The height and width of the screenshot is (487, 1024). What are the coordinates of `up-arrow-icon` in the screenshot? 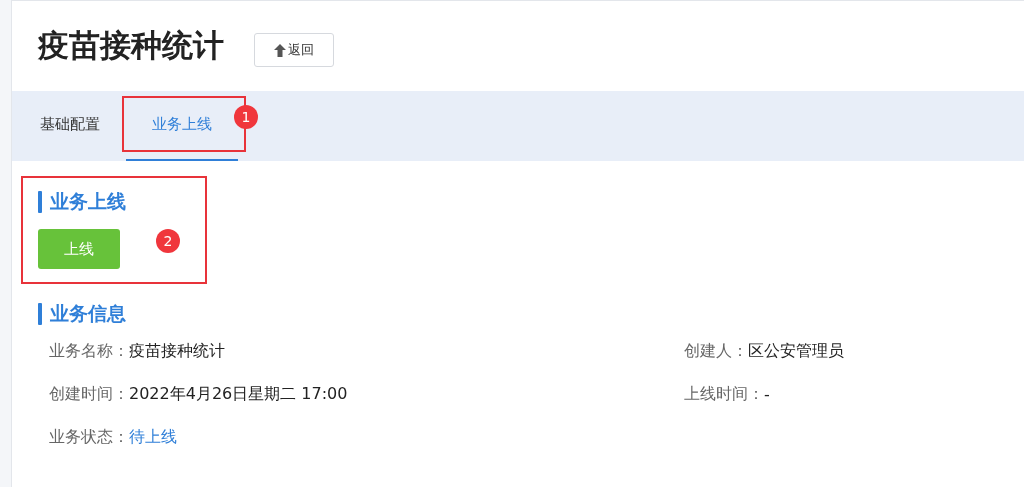 It's located at (280, 50).